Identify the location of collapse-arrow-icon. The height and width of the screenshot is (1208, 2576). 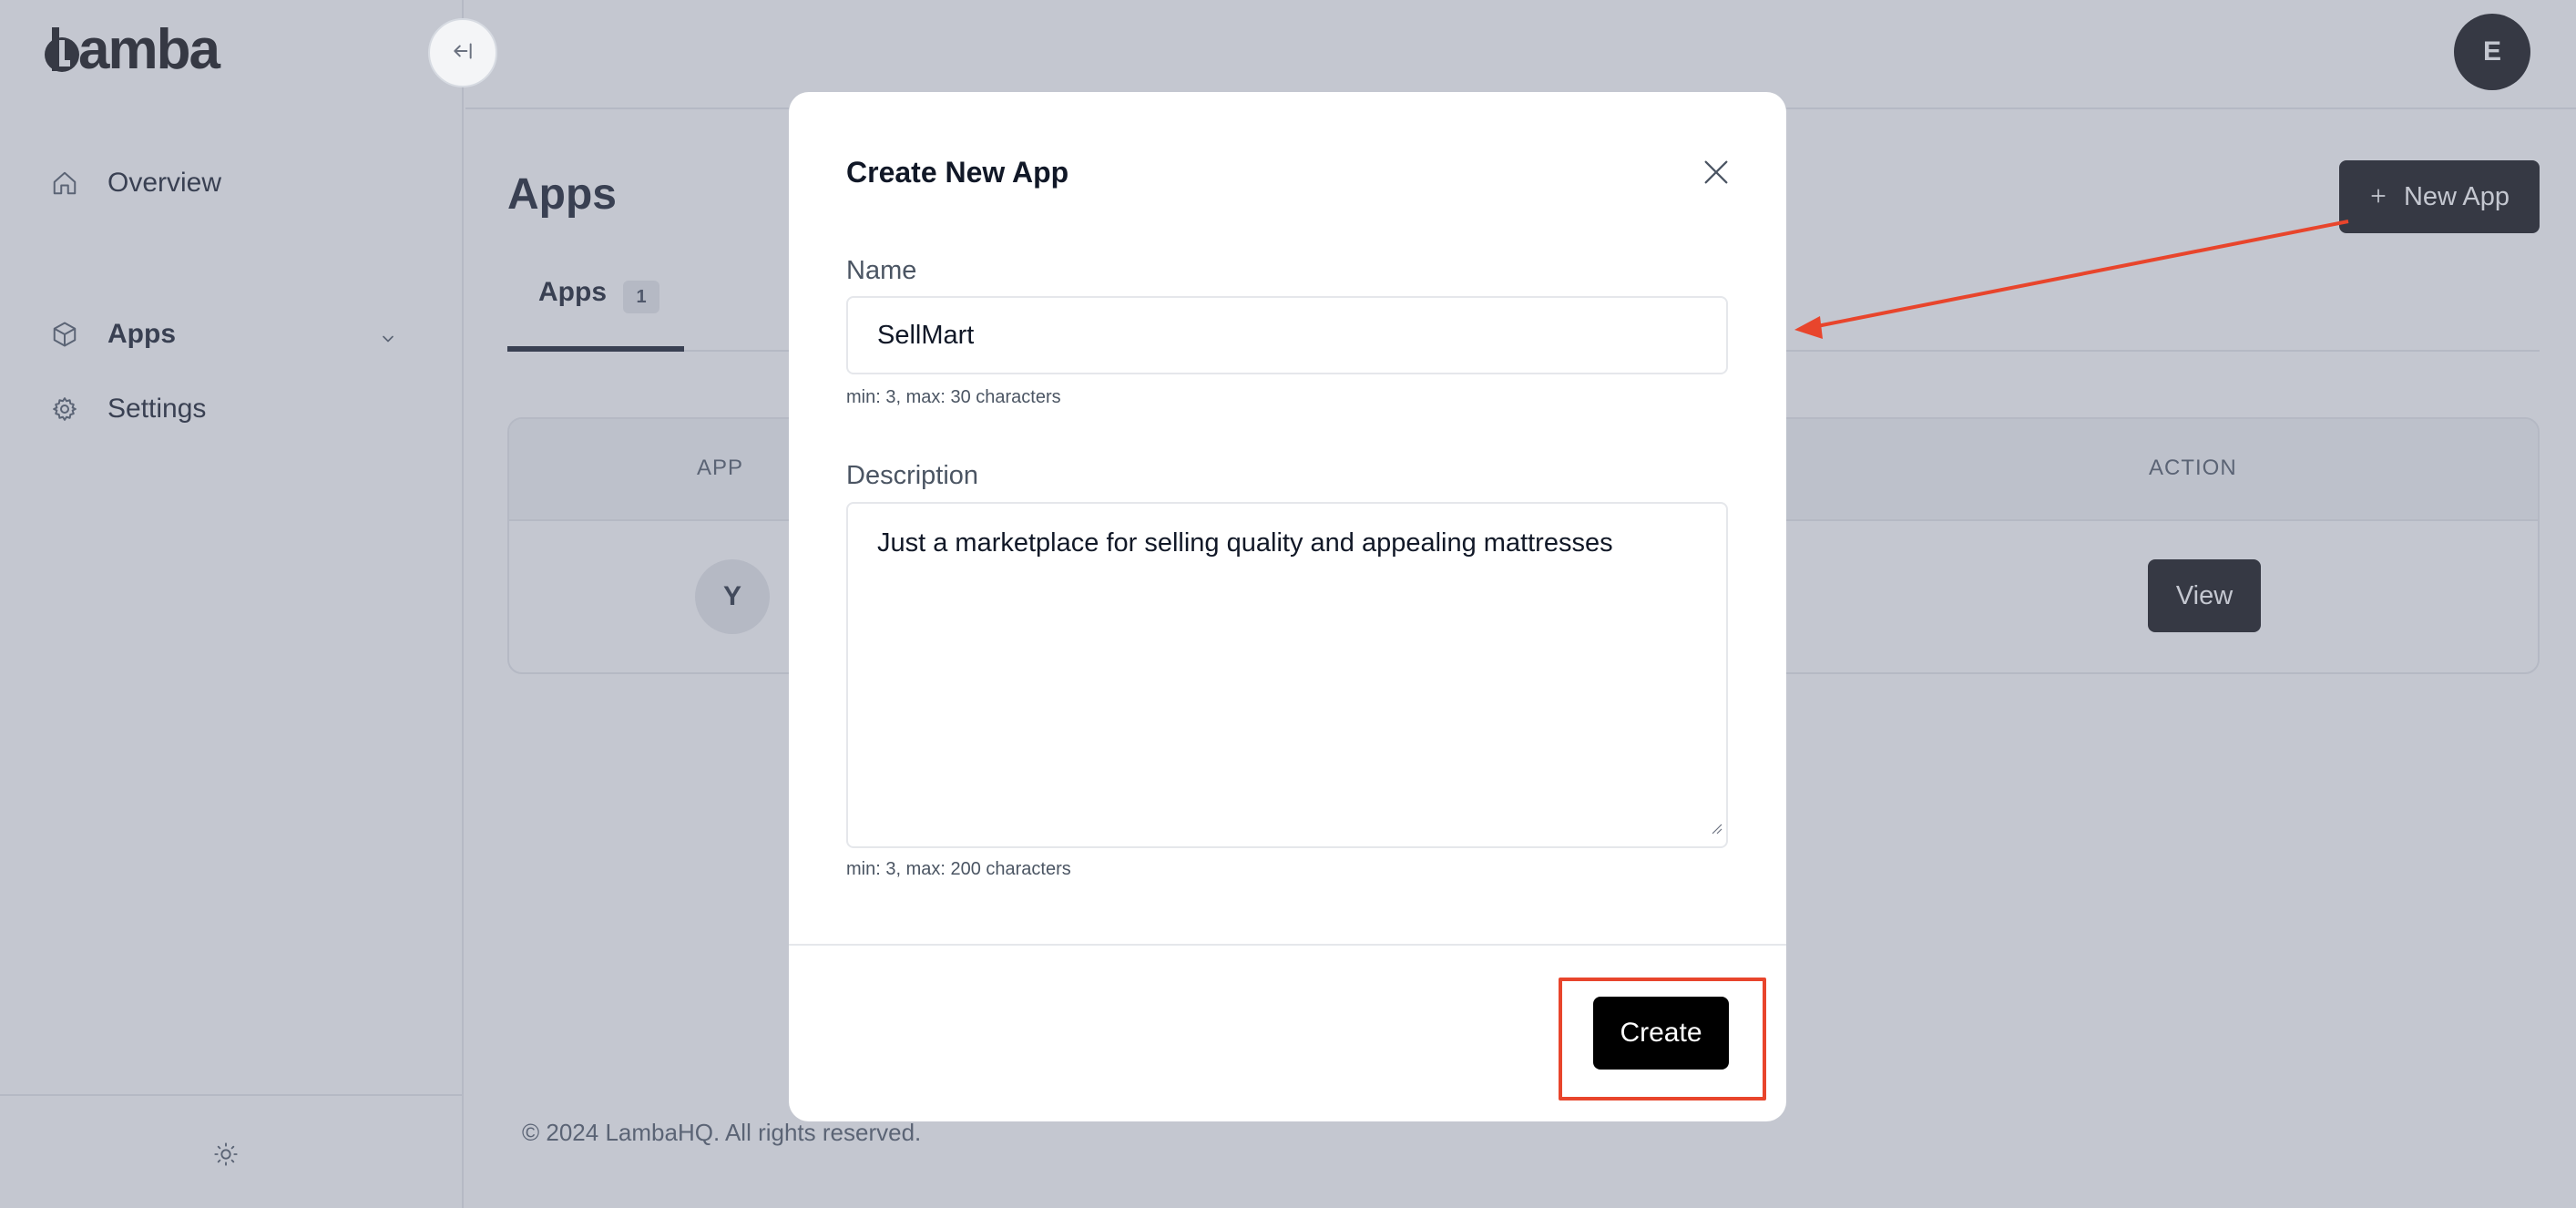
(463, 53).